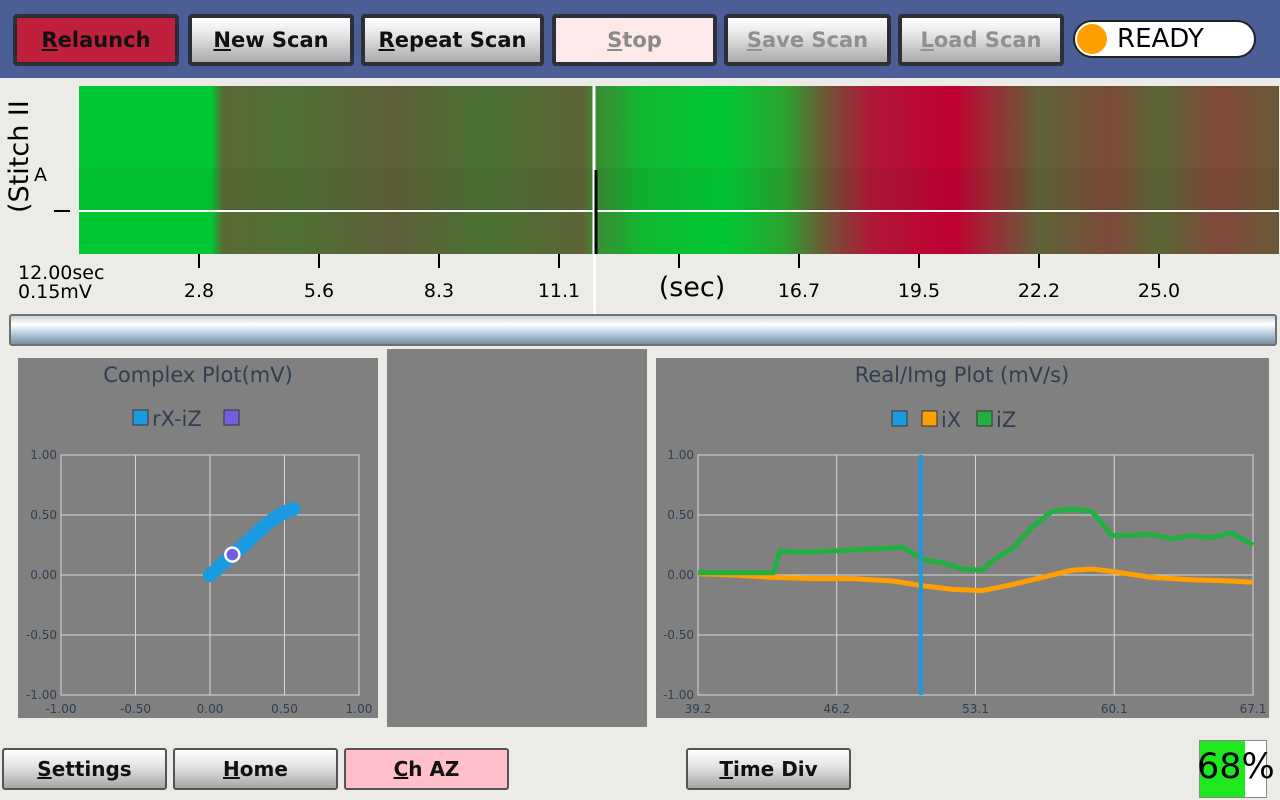  I want to click on save-scan-button: Save Scan, so click(807, 40).